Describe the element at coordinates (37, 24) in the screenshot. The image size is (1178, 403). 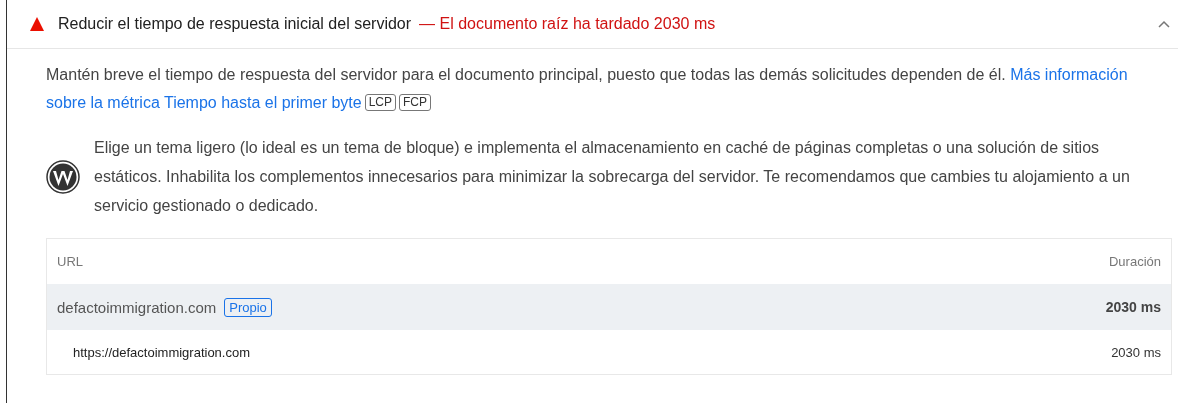
I see `warning-triangle-icon` at that location.